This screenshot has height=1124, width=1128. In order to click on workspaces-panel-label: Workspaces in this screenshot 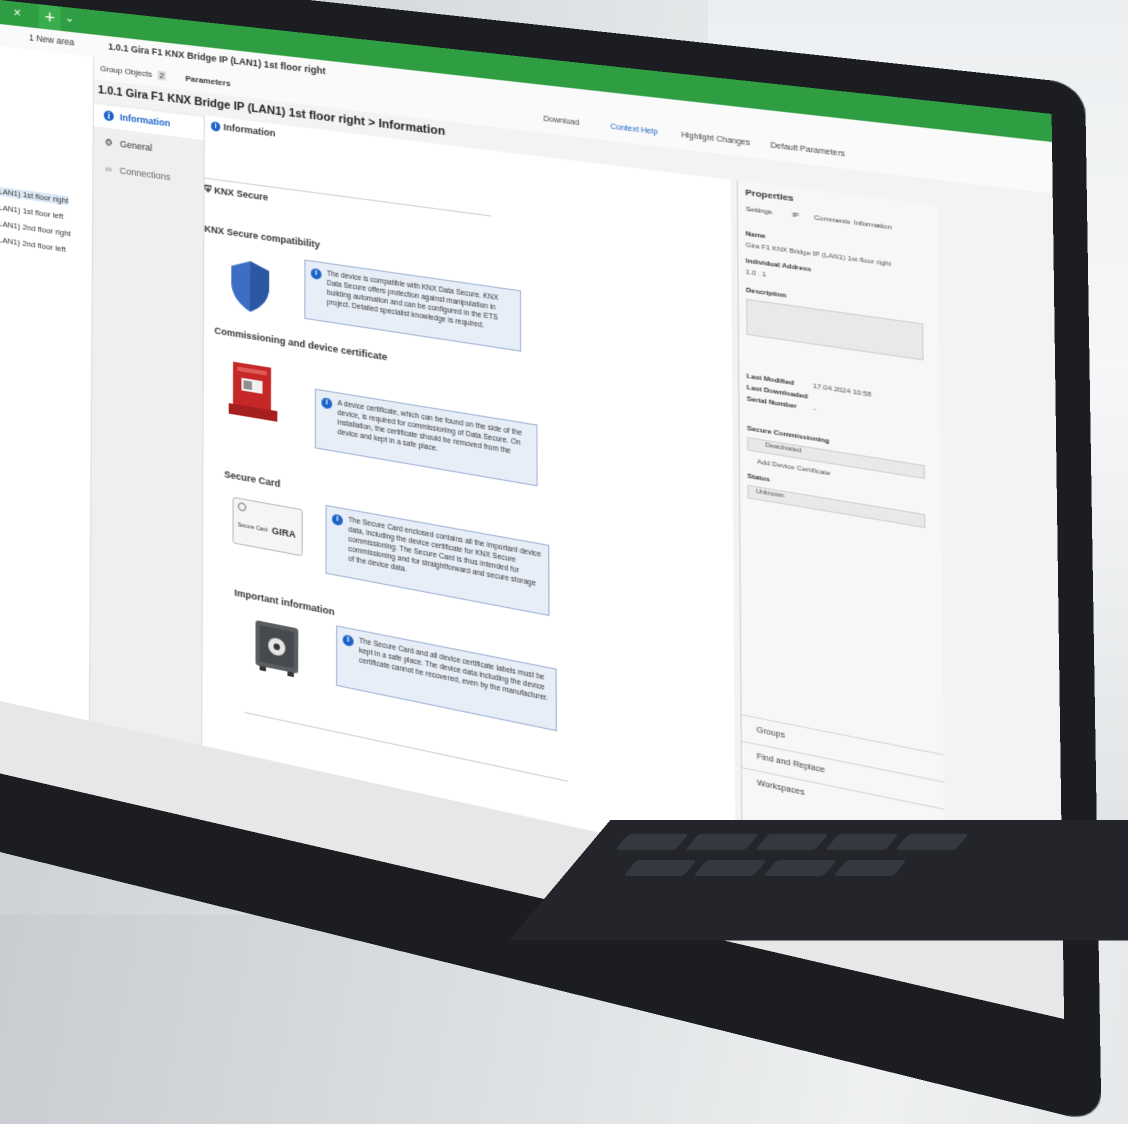, I will do `click(780, 788)`.